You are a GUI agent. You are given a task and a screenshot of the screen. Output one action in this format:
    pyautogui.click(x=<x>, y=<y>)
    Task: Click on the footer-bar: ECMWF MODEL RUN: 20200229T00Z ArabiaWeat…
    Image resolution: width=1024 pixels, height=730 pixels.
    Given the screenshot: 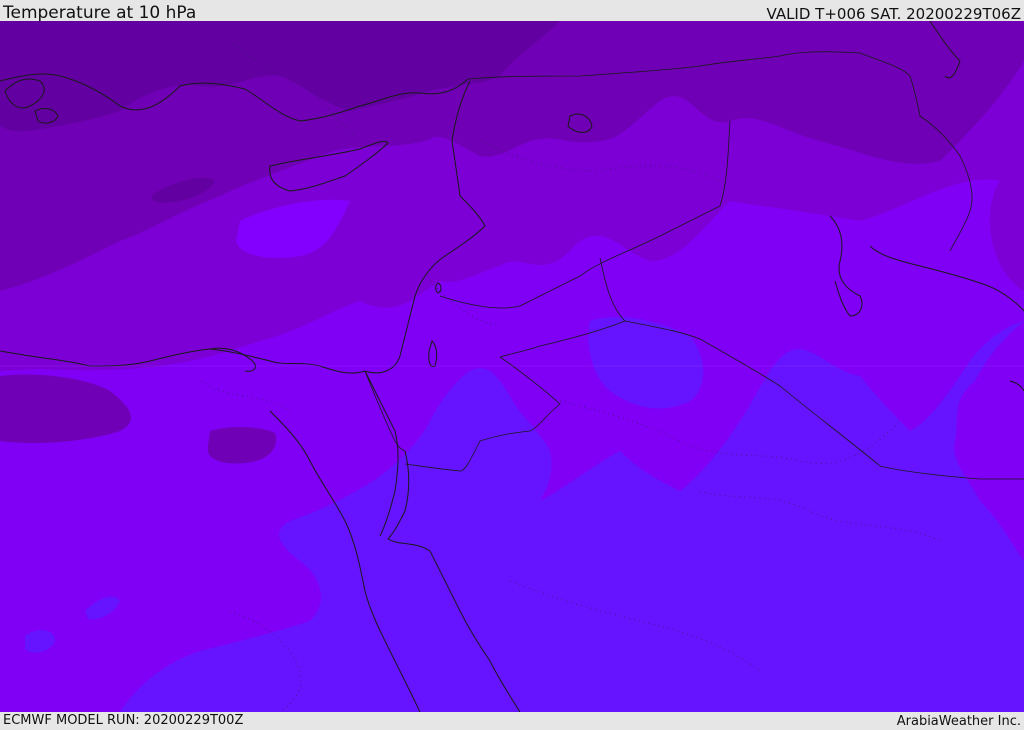 What is the action you would take?
    pyautogui.click(x=512, y=720)
    